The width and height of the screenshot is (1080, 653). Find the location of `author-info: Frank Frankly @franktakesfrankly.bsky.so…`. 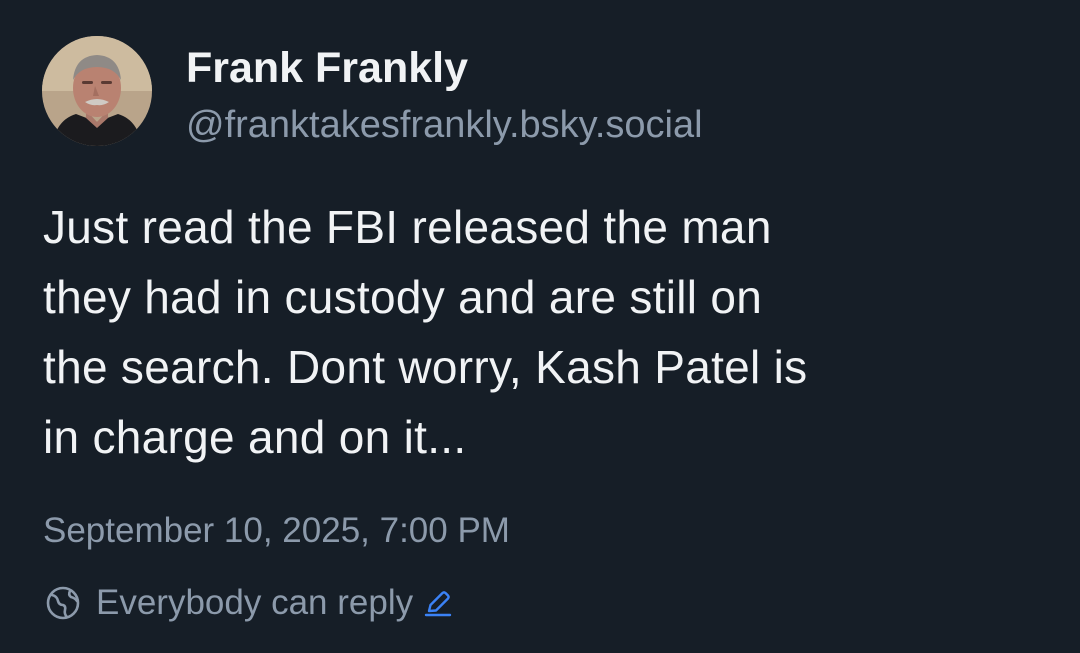

author-info: Frank Frankly @franktakesfrankly.bsky.so… is located at coordinates (613, 95).